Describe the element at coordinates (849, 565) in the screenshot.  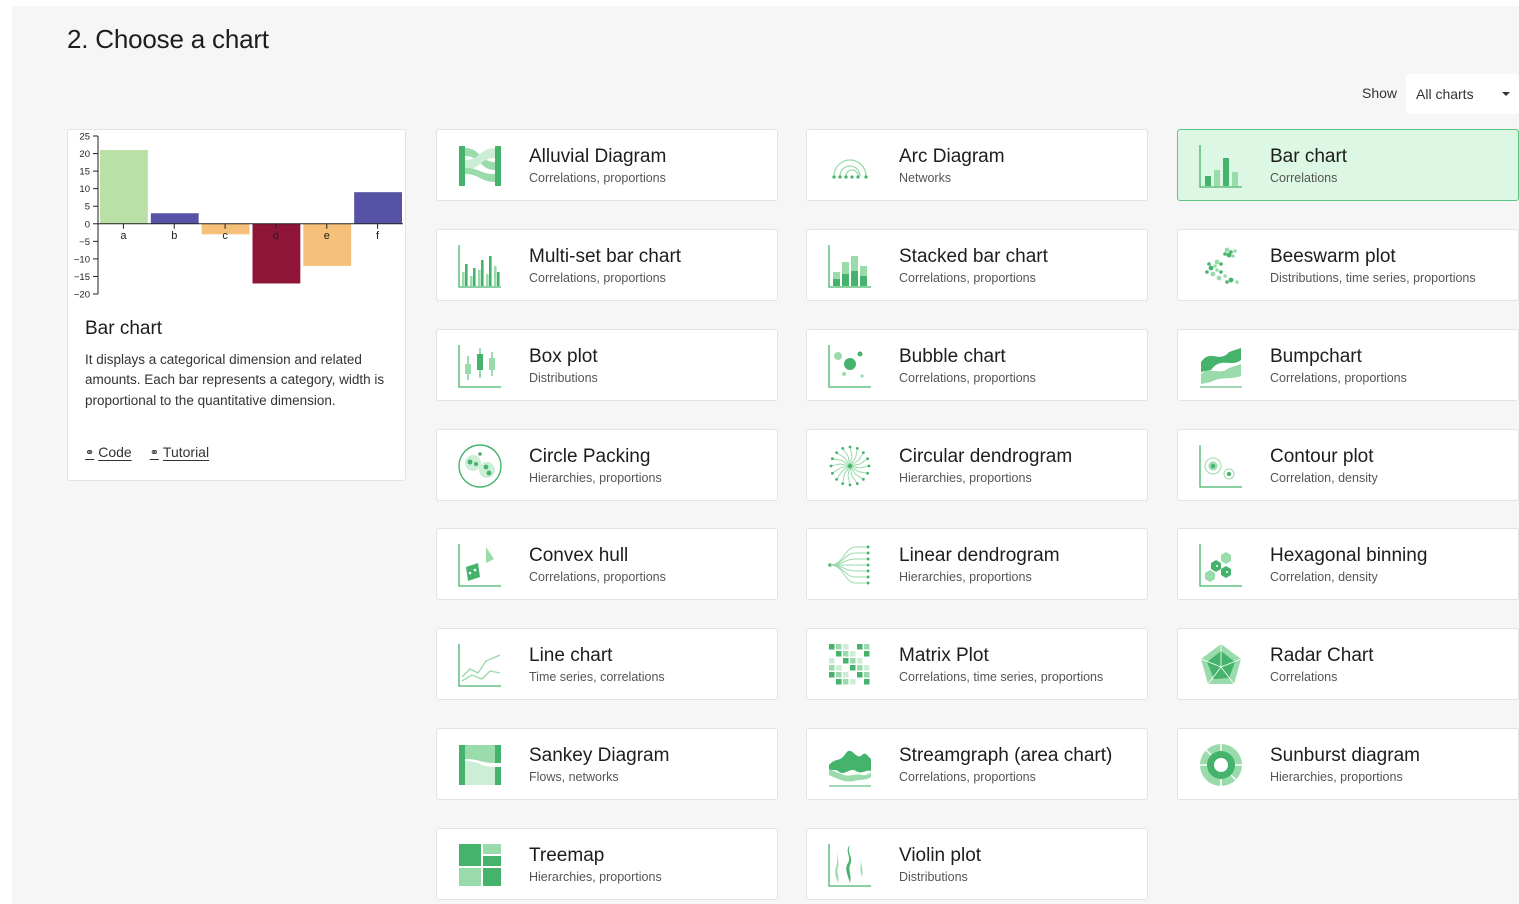
I see `linear-dendrogram-icon` at that location.